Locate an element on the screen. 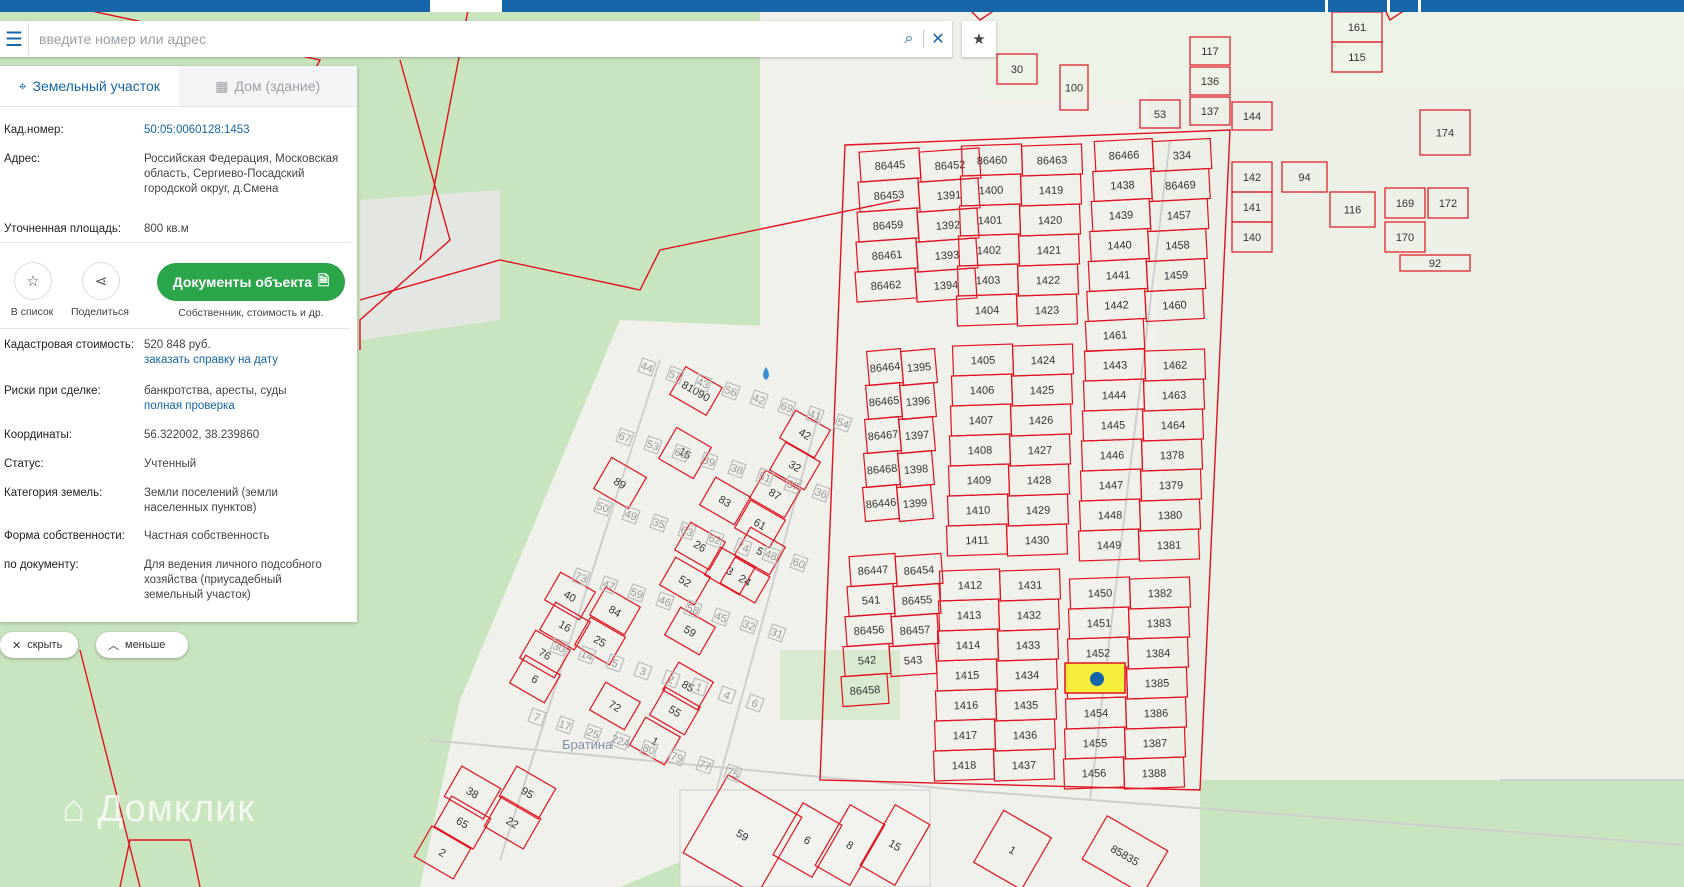  parcel-number: 1412 is located at coordinates (970, 586).